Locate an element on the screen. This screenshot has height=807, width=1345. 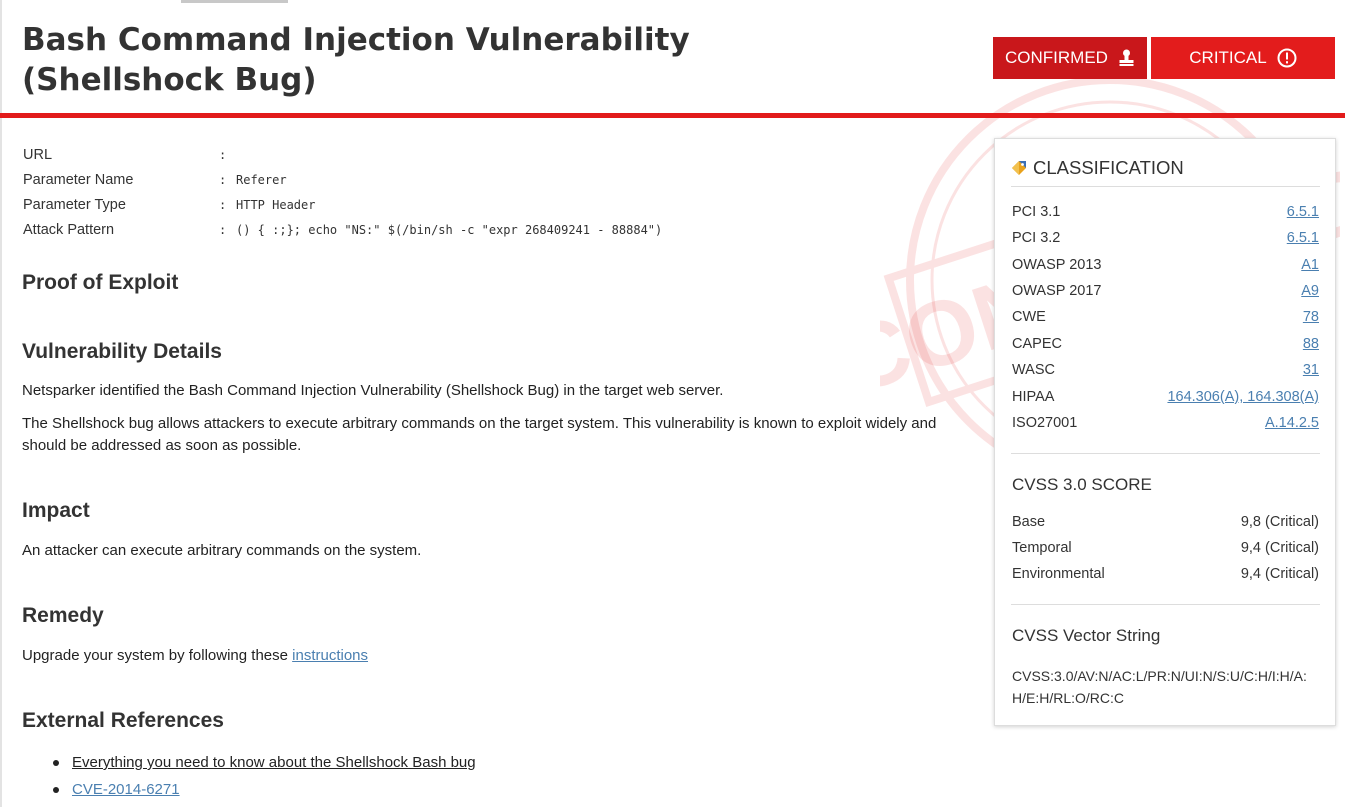
classification-title: CLASSIFICATION is located at coordinates (1108, 167).